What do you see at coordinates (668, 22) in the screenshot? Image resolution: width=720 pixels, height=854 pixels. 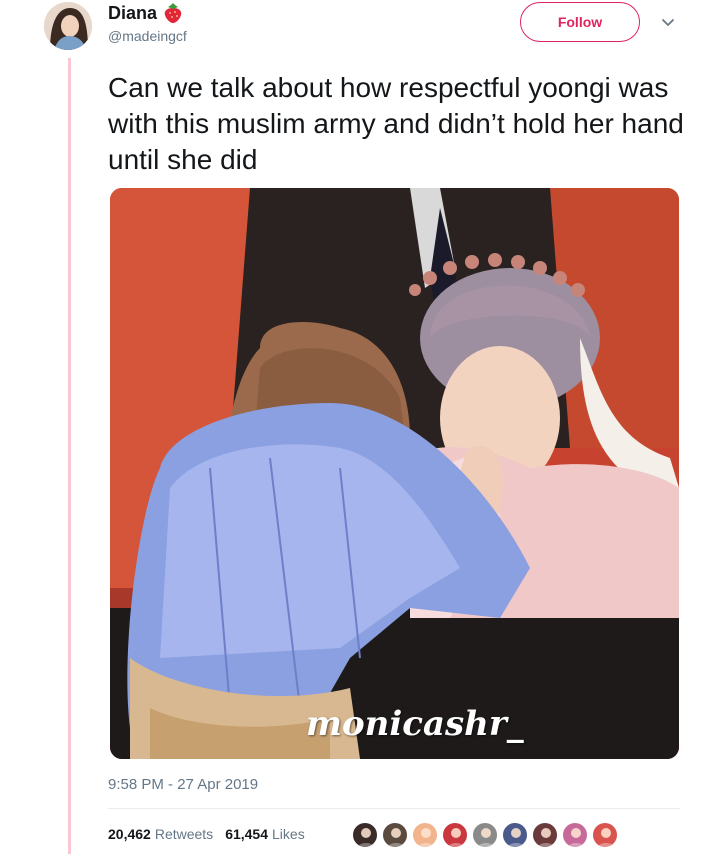 I see `chevron-down-icon` at bounding box center [668, 22].